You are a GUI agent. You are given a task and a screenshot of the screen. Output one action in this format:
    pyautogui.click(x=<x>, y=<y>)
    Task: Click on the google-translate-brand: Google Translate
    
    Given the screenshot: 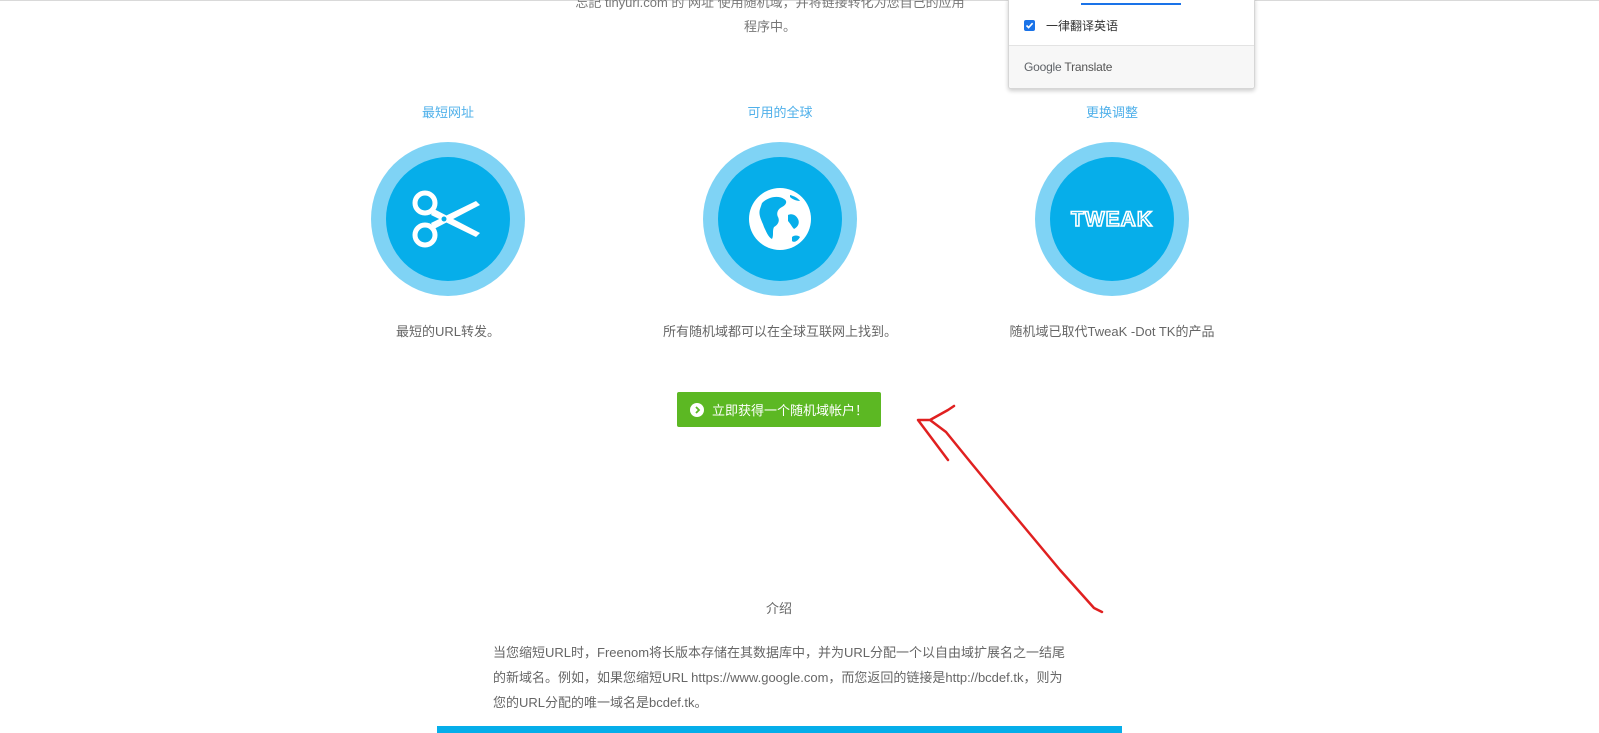 What is the action you would take?
    pyautogui.click(x=1068, y=67)
    